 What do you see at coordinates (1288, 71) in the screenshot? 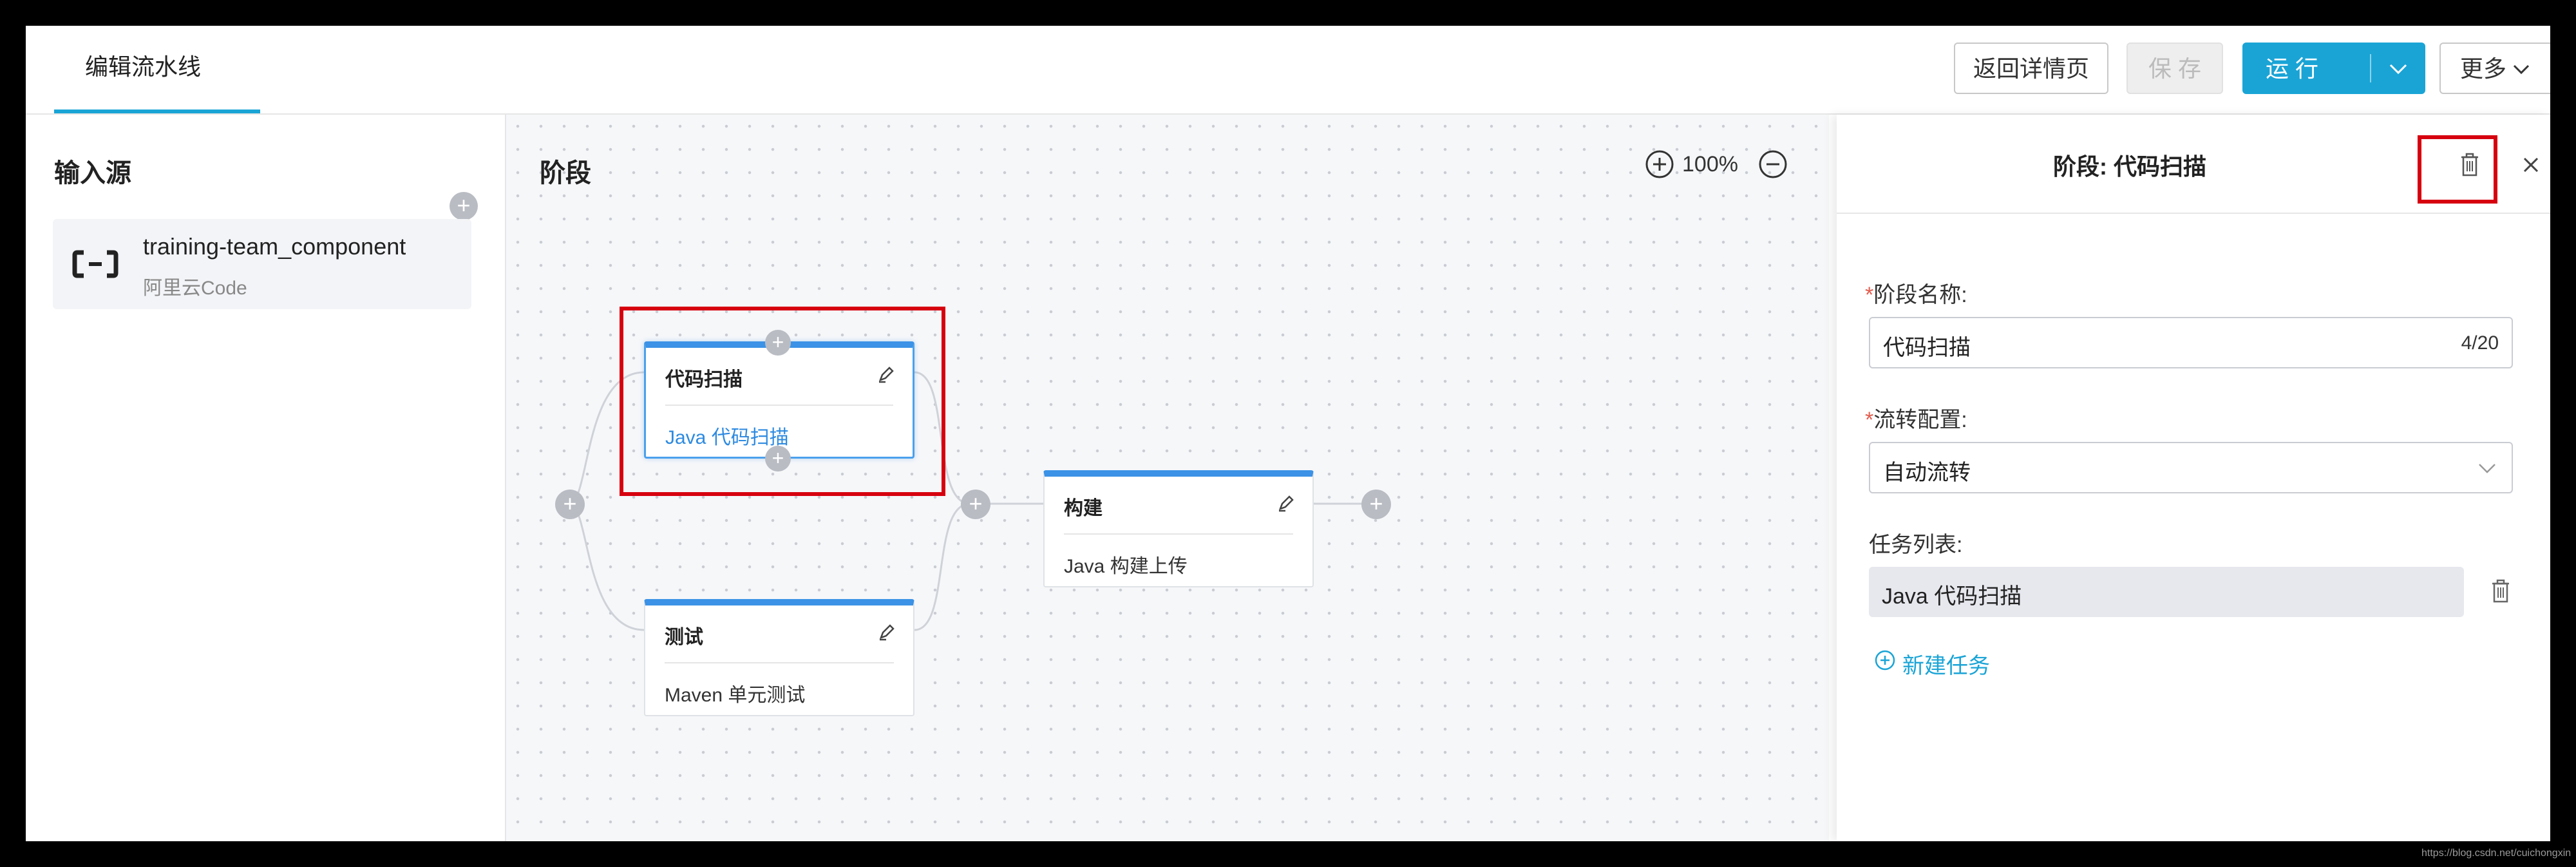
I see `header-bar: 编辑流水线 返回详情页 保 存 运 行 更多` at bounding box center [1288, 71].